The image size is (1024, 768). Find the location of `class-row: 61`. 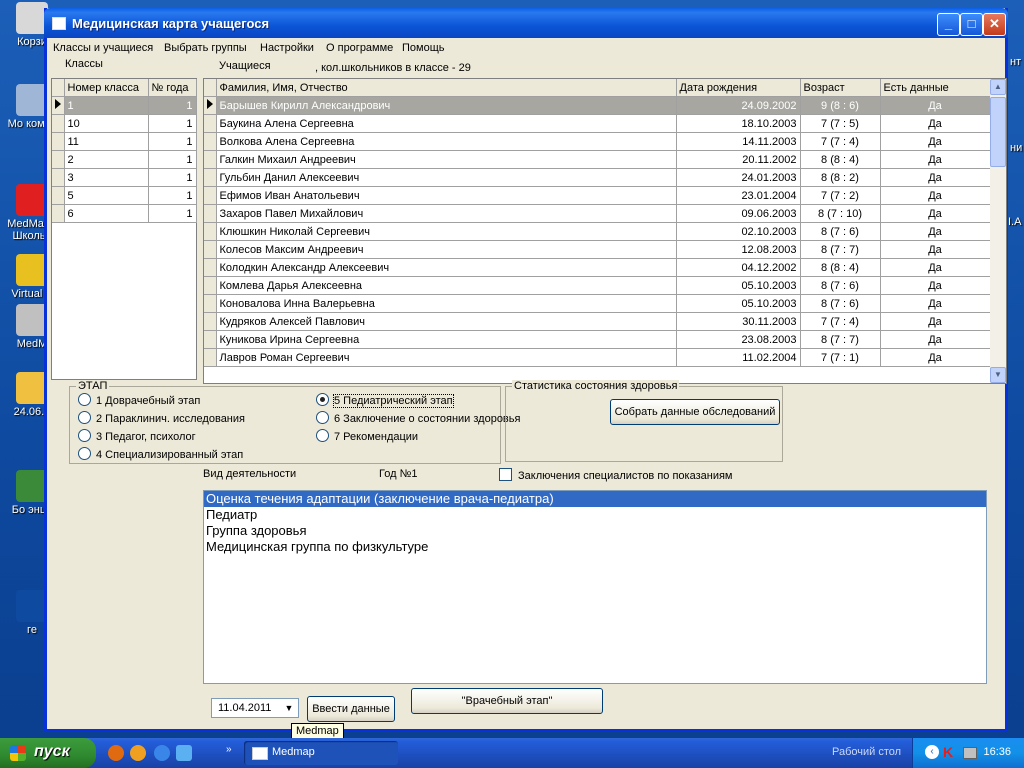

class-row: 61 is located at coordinates (124, 213).